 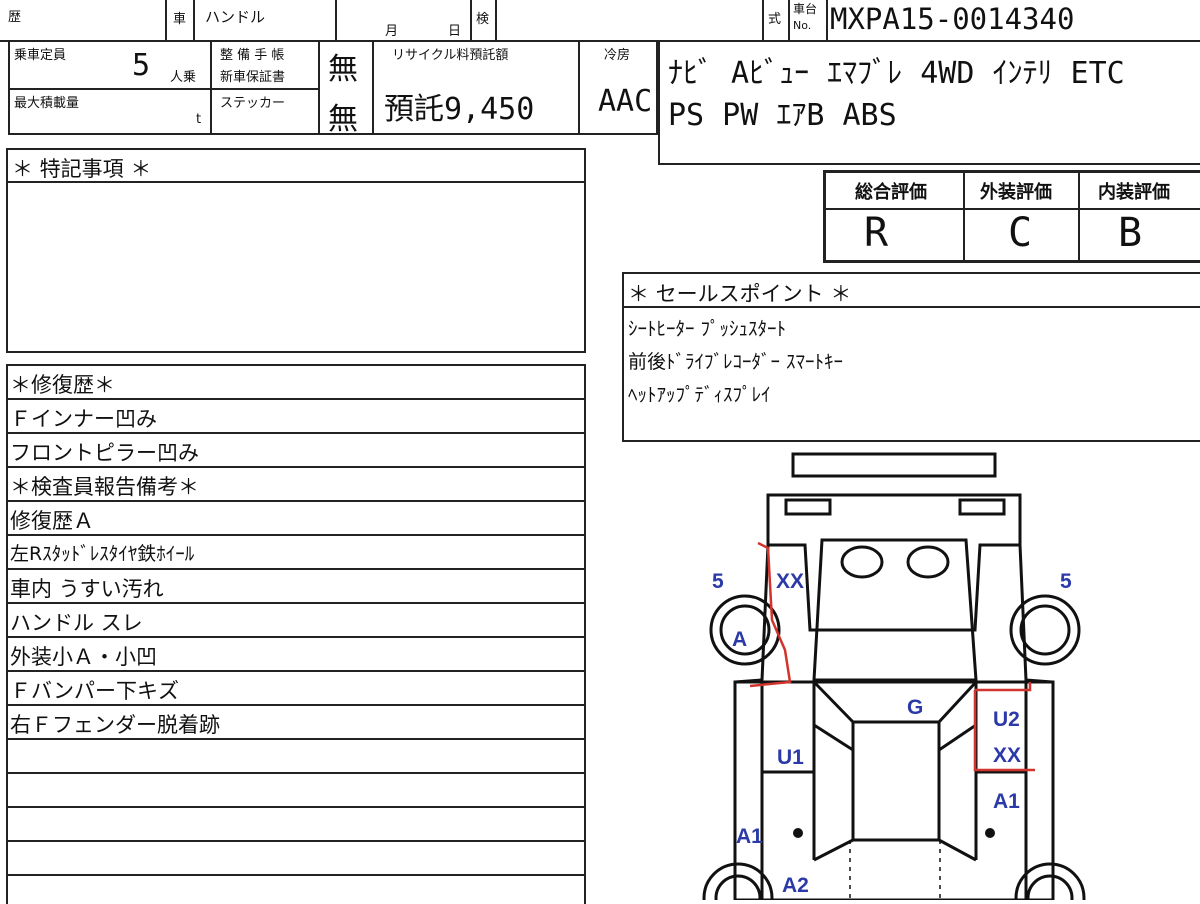 I want to click on mark-left-door: A1, so click(x=749, y=836).